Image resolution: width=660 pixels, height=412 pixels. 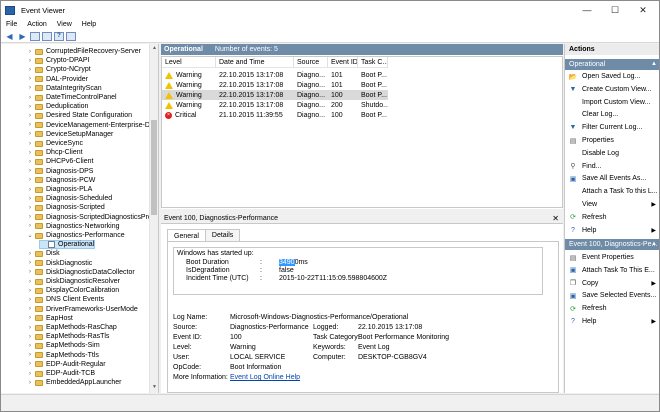 What do you see at coordinates (69, 198) in the screenshot?
I see `tree-item: › Diagnosis-Scheduled` at bounding box center [69, 198].